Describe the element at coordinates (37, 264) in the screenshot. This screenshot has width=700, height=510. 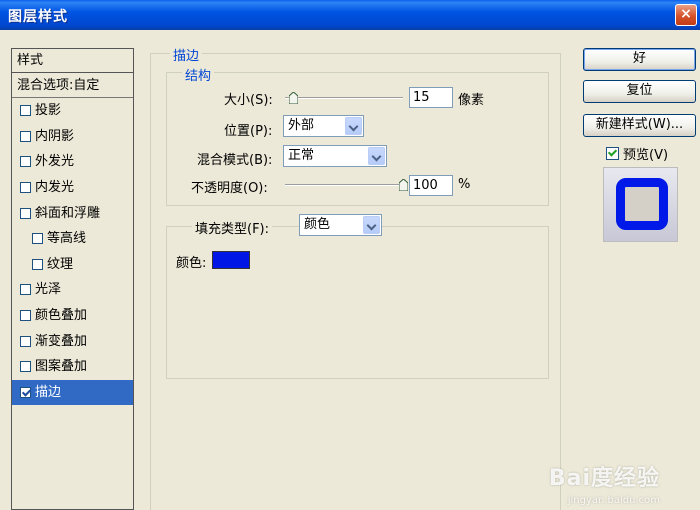
I see `texture-checkbox` at that location.